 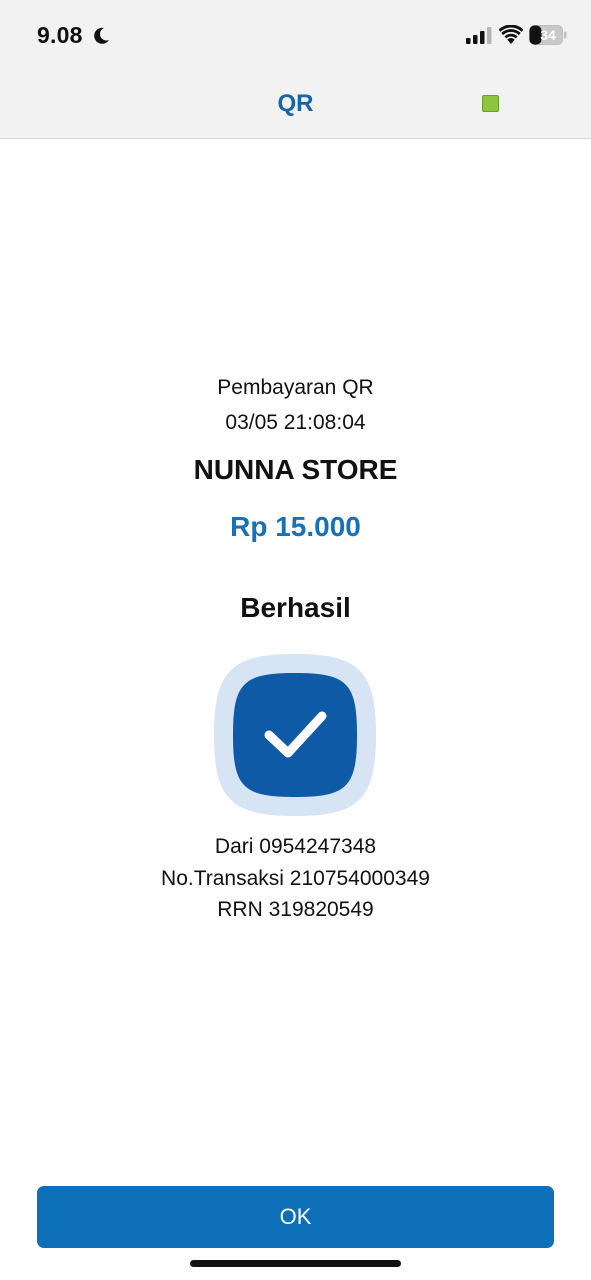 What do you see at coordinates (295, 735) in the screenshot?
I see `checkmark-icon` at bounding box center [295, 735].